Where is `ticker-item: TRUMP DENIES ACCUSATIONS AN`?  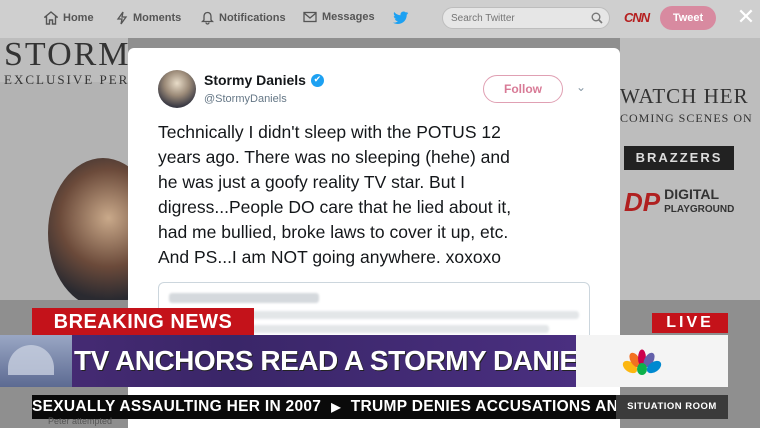
ticker-item: TRUMP DENIES ACCUSATIONS AN is located at coordinates (483, 406).